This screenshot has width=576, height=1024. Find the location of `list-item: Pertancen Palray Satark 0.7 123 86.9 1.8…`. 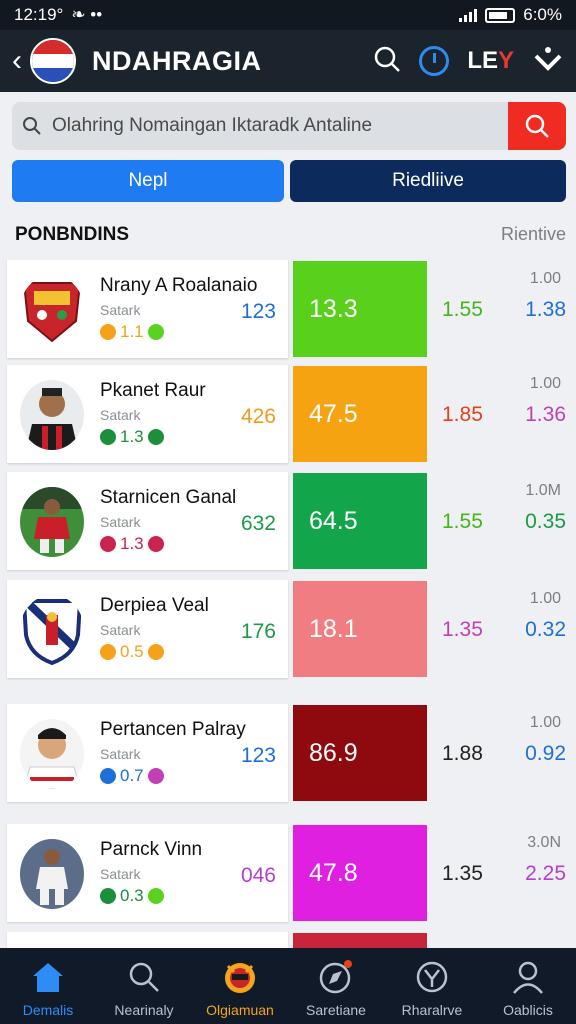

list-item: Pertancen Palray Satark 0.7 123 86.9 1.8… is located at coordinates (288, 754).